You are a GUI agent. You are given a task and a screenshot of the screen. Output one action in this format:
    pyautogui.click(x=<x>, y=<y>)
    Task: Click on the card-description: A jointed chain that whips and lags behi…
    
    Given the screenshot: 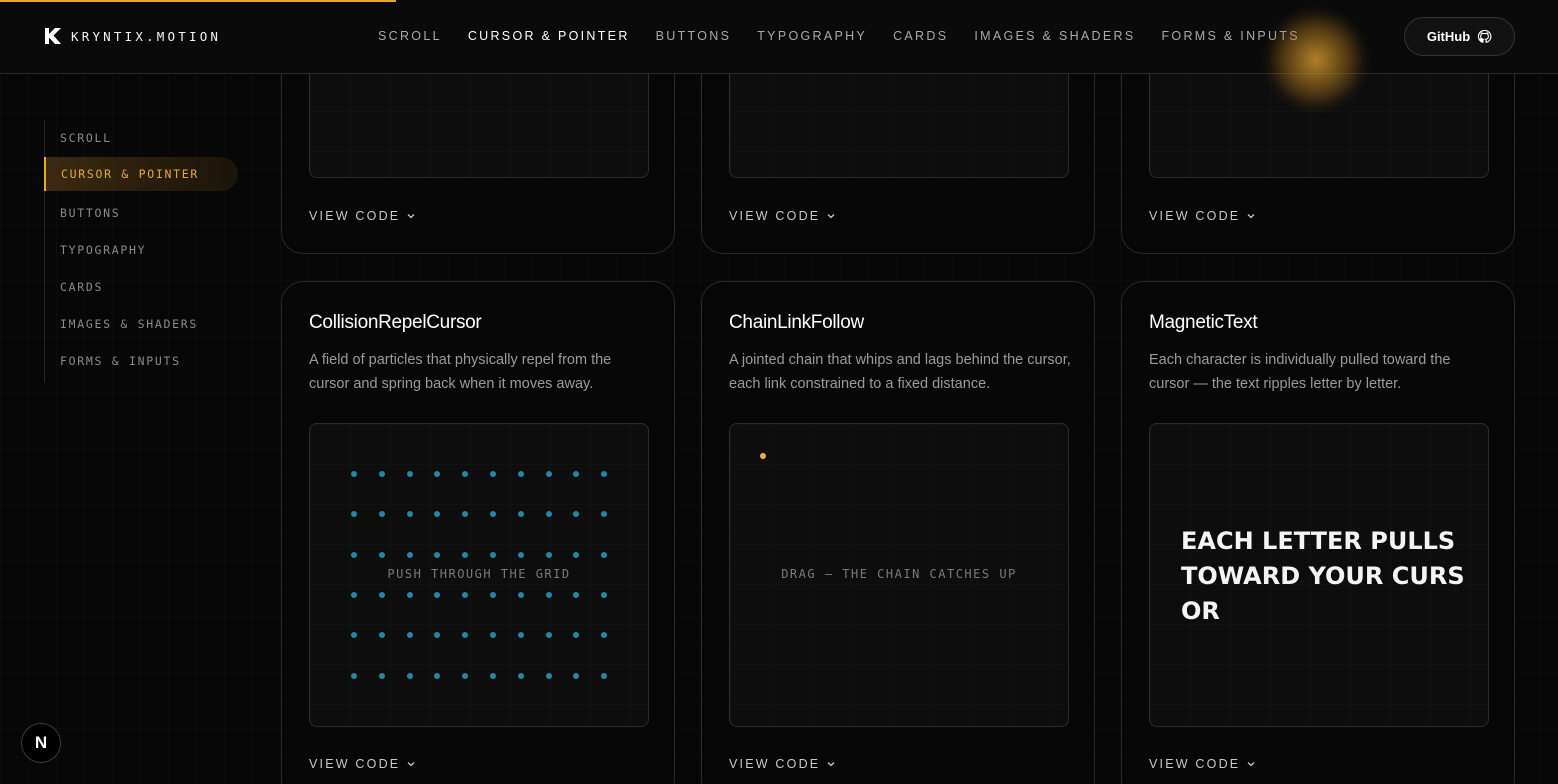 What is the action you would take?
    pyautogui.click(x=900, y=372)
    